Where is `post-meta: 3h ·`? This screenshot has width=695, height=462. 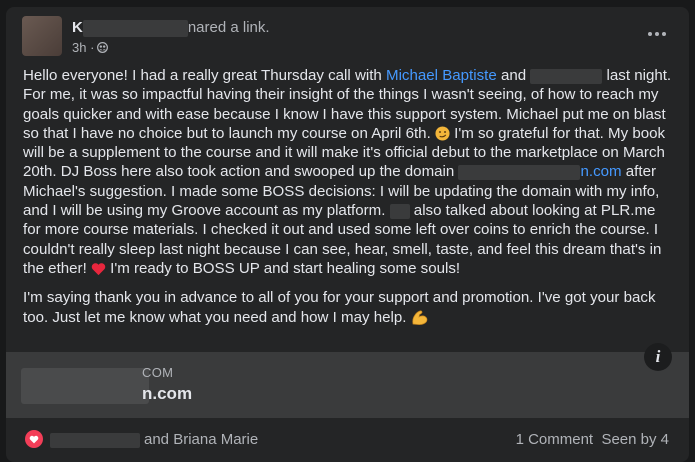
post-meta: 3h · is located at coordinates (90, 47).